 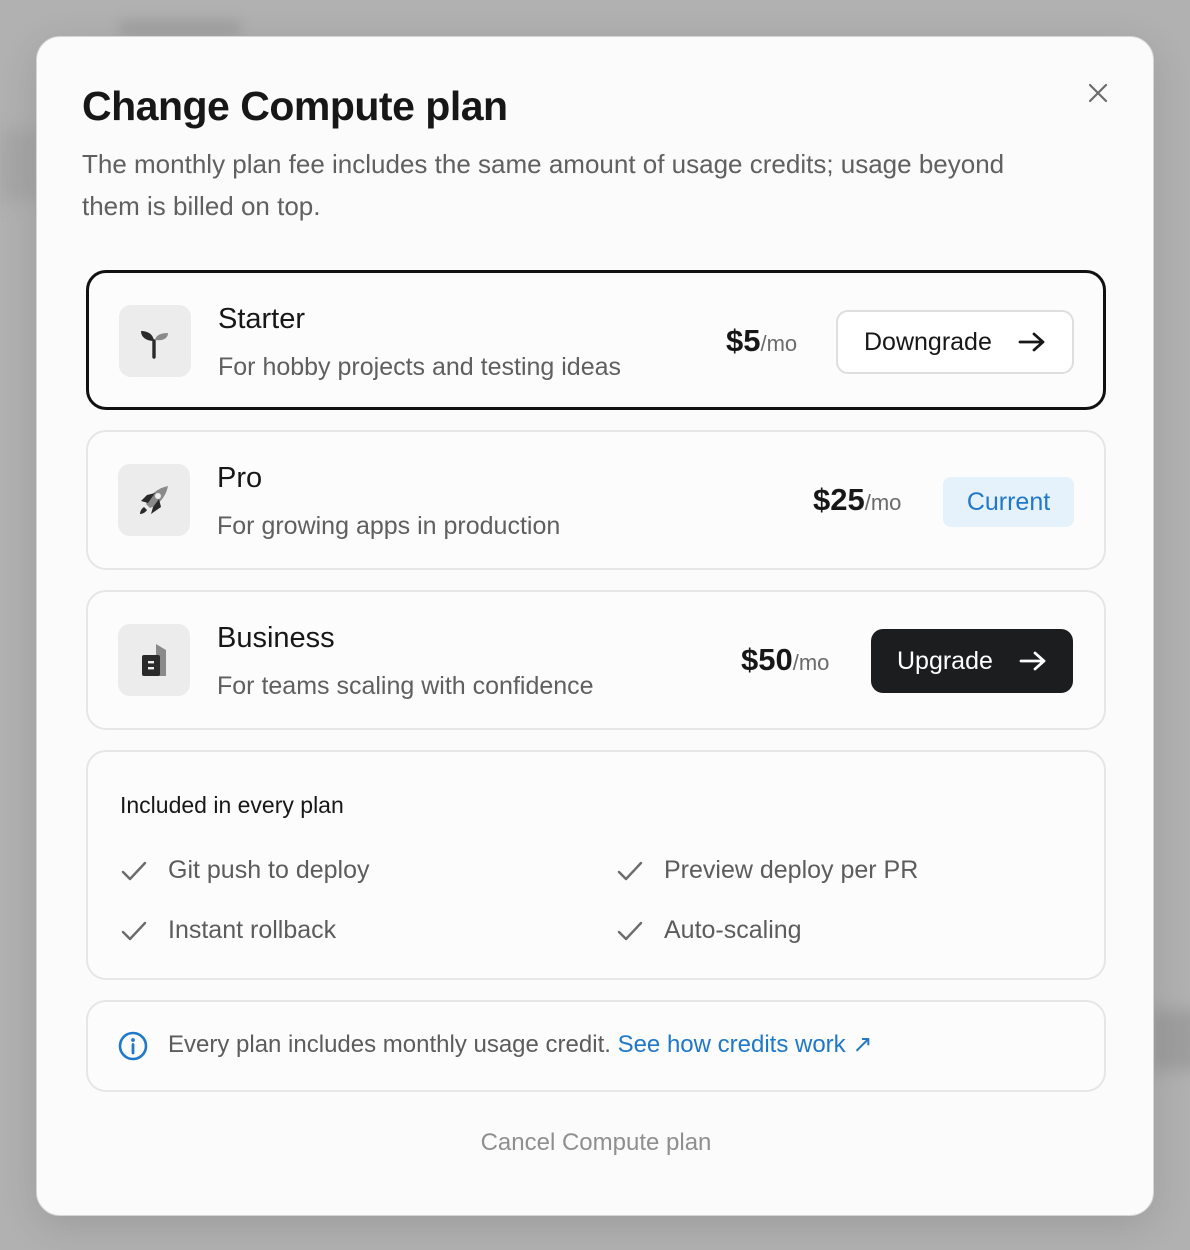 What do you see at coordinates (262, 319) in the screenshot?
I see `plan-name: Starter` at bounding box center [262, 319].